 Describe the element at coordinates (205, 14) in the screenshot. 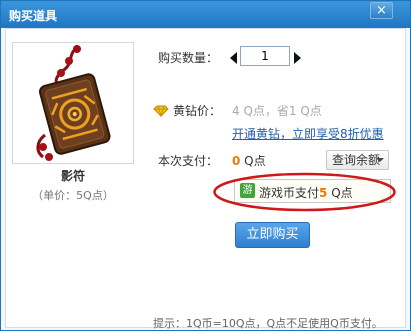

I see `title-bar: 购买道具 ×` at that location.